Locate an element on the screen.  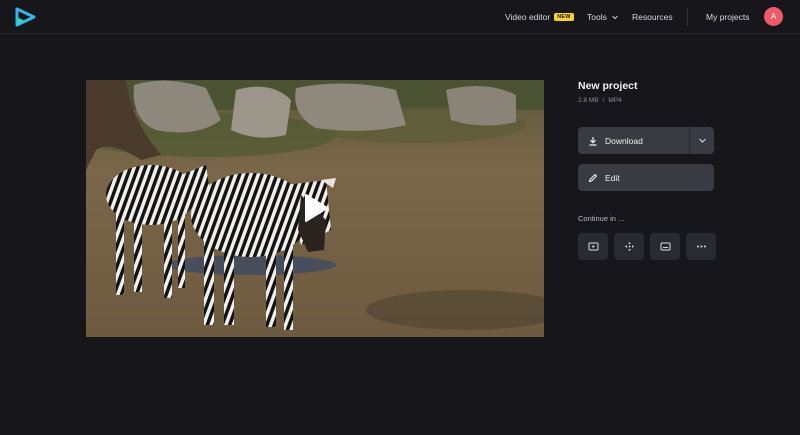
project-meta: 2.8 MB / MP4 is located at coordinates (646, 100).